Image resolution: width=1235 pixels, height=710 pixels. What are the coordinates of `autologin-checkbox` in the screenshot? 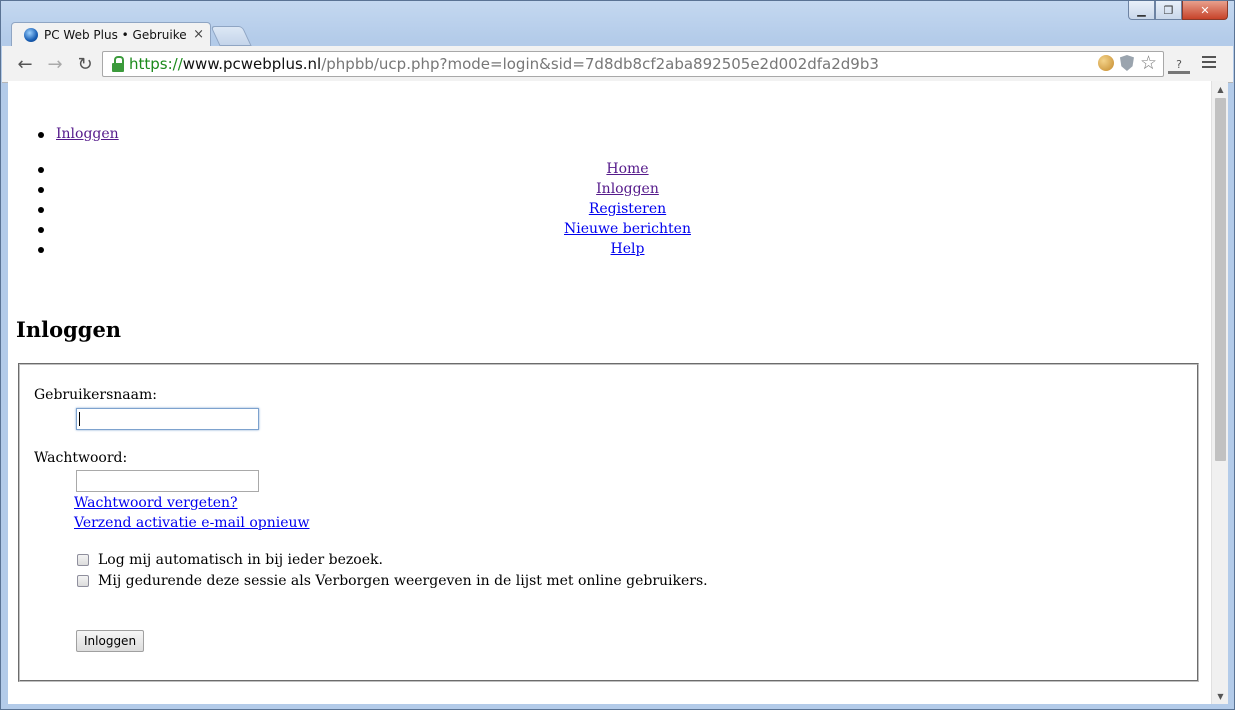 It's located at (83, 560).